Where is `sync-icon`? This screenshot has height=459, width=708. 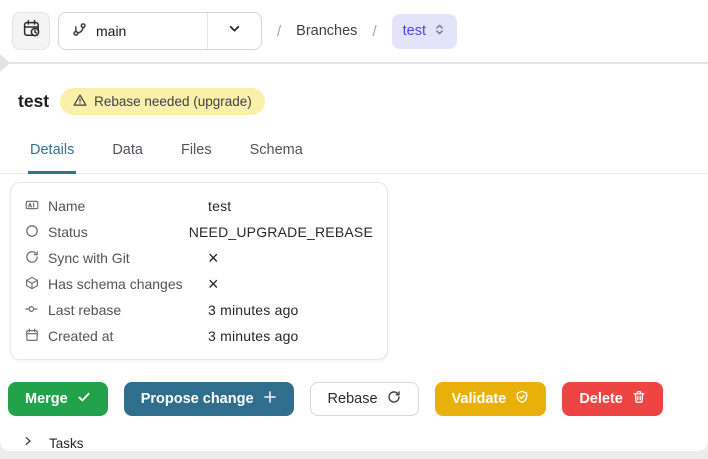 sync-icon is located at coordinates (32, 258).